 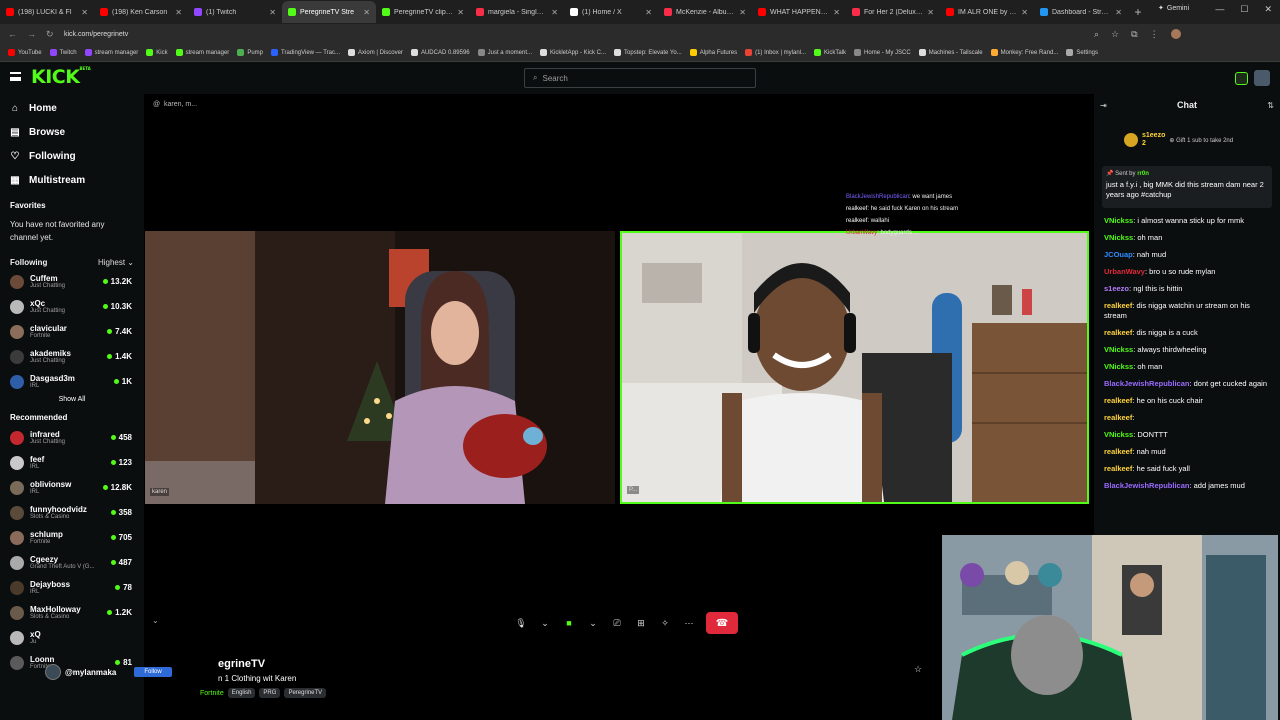 What do you see at coordinates (1201, 140) in the screenshot?
I see `gift-prompt: ⊕ Gift 1 sub to take 2nd` at bounding box center [1201, 140].